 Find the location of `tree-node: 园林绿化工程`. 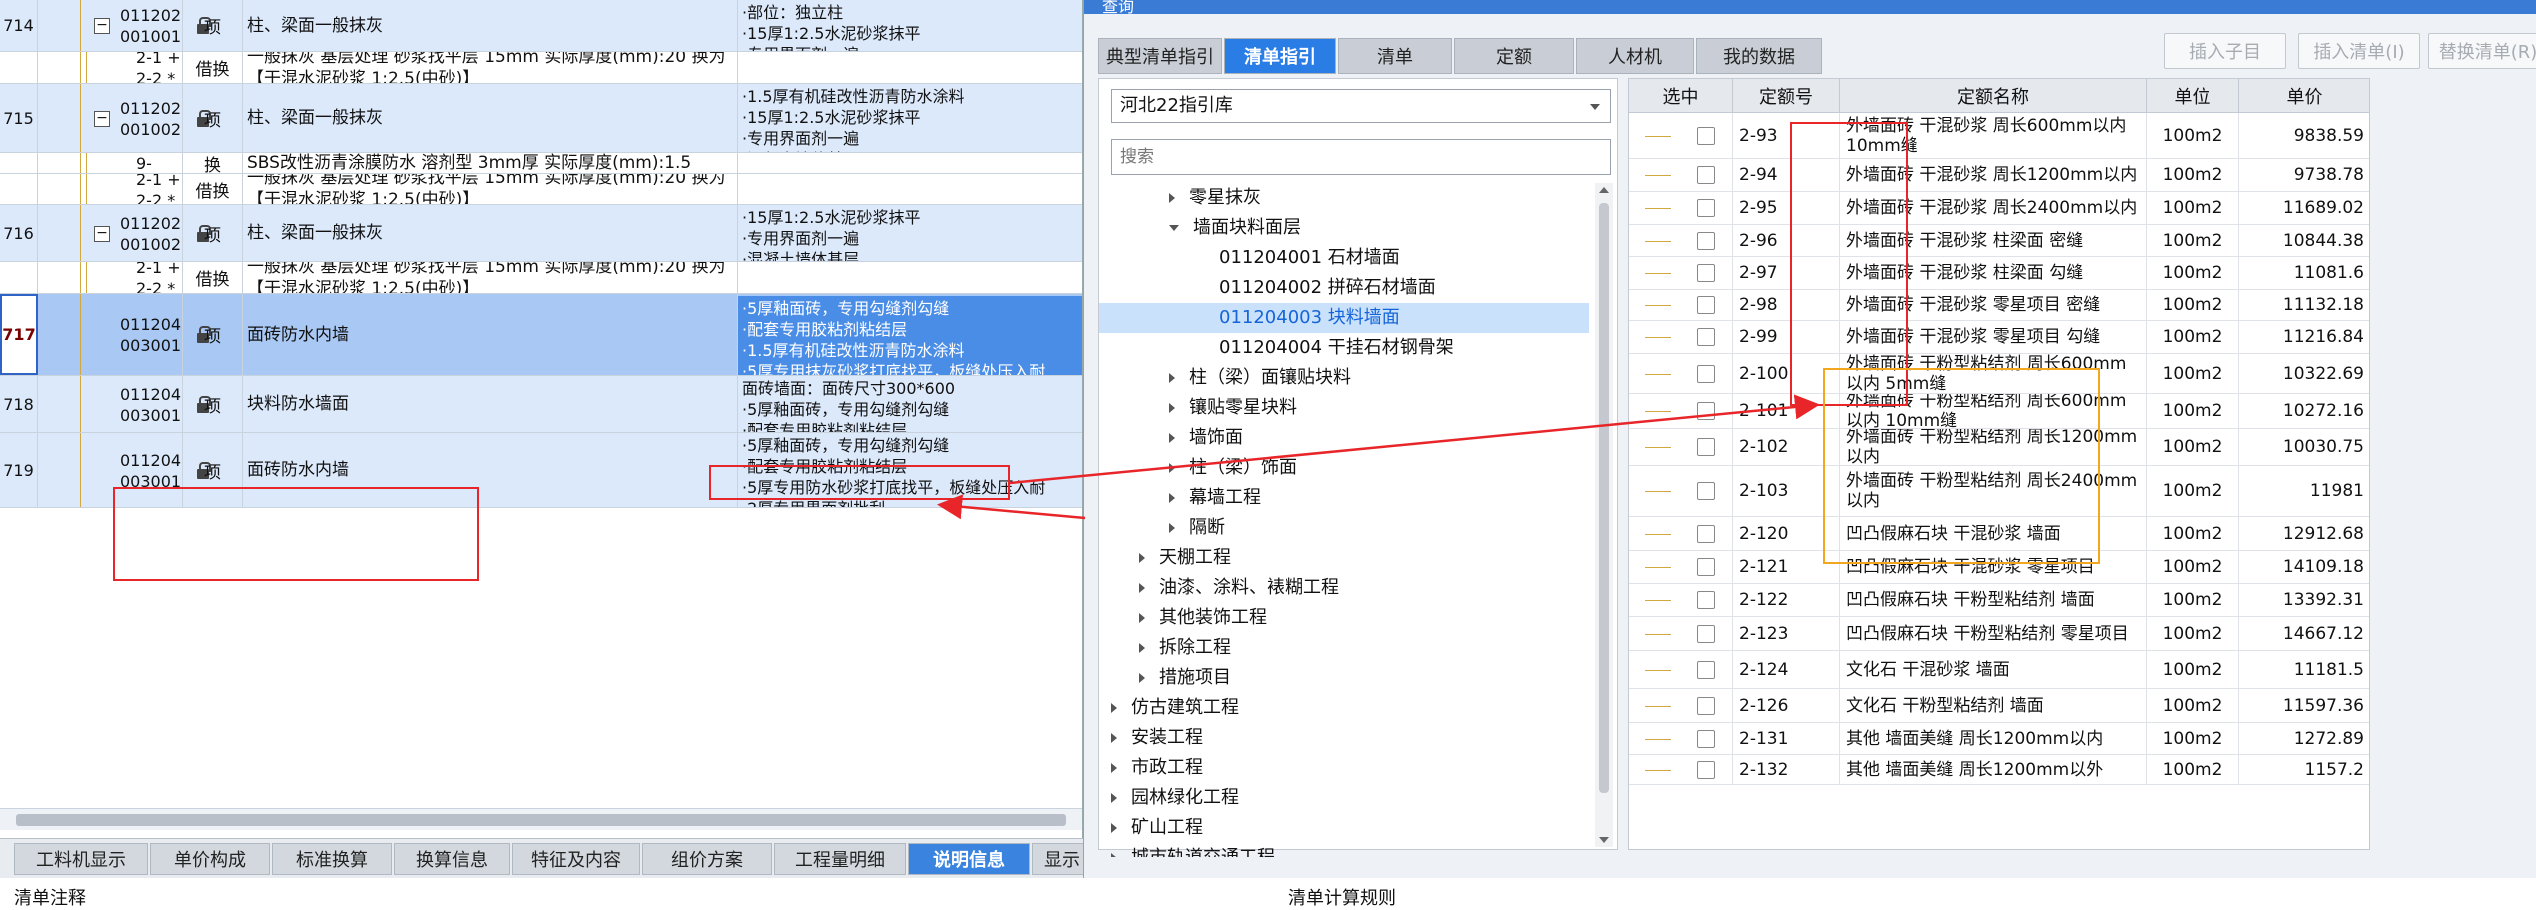

tree-node: 园林绿化工程 is located at coordinates (1175, 798).